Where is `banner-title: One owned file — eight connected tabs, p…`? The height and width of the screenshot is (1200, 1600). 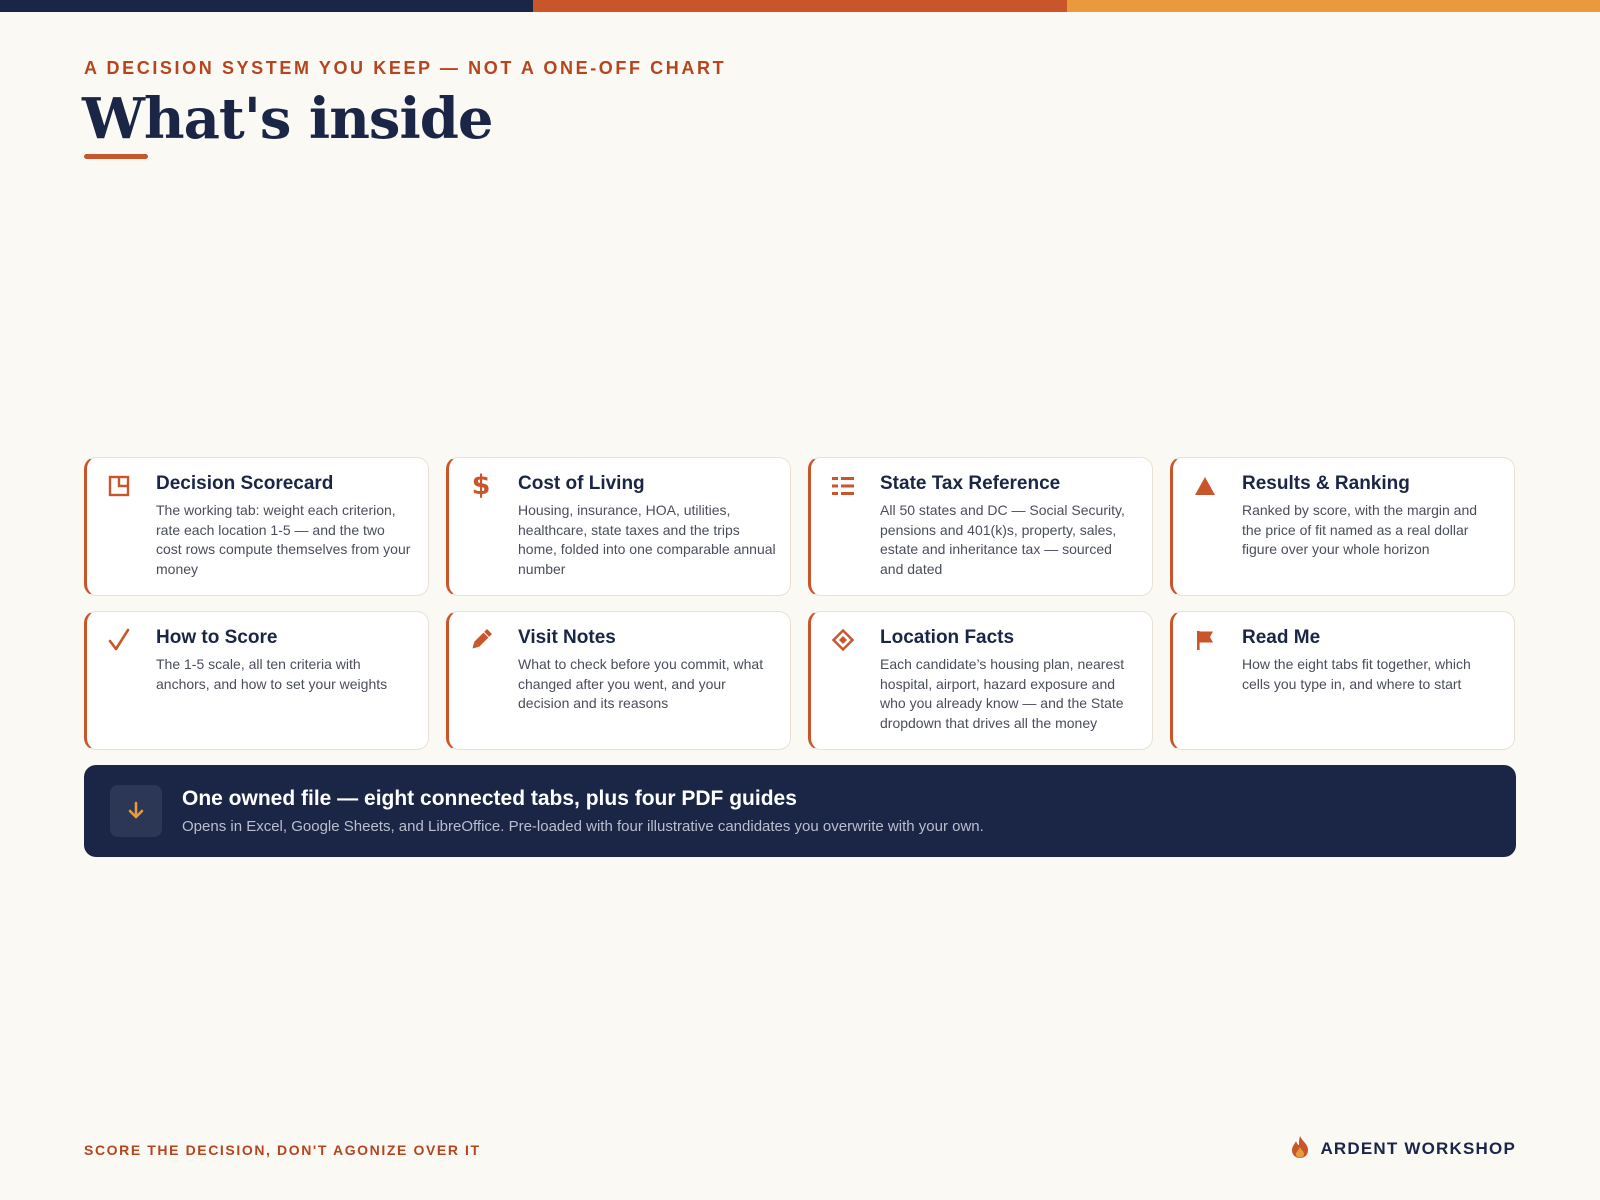 banner-title: One owned file — eight connected tabs, p… is located at coordinates (489, 798).